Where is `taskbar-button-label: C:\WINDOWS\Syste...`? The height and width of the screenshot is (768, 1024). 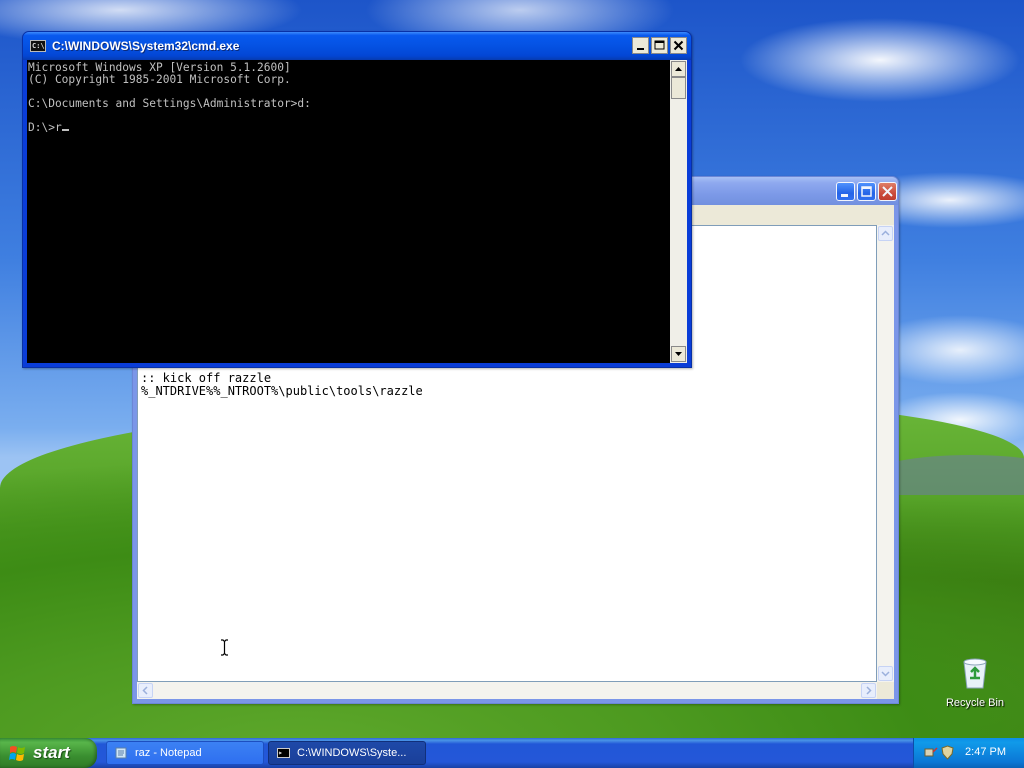 taskbar-button-label: C:\WINDOWS\Syste... is located at coordinates (352, 753).